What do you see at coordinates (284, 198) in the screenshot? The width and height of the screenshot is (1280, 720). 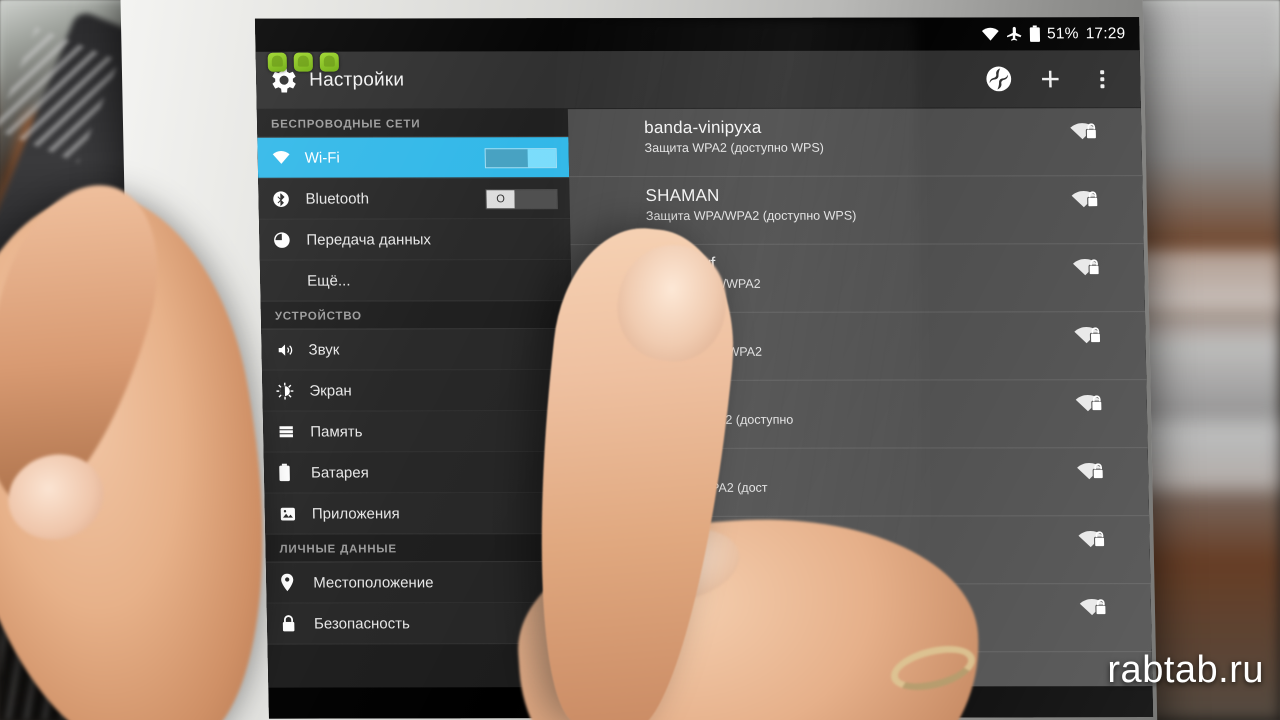 I see `bluetooth-icon` at bounding box center [284, 198].